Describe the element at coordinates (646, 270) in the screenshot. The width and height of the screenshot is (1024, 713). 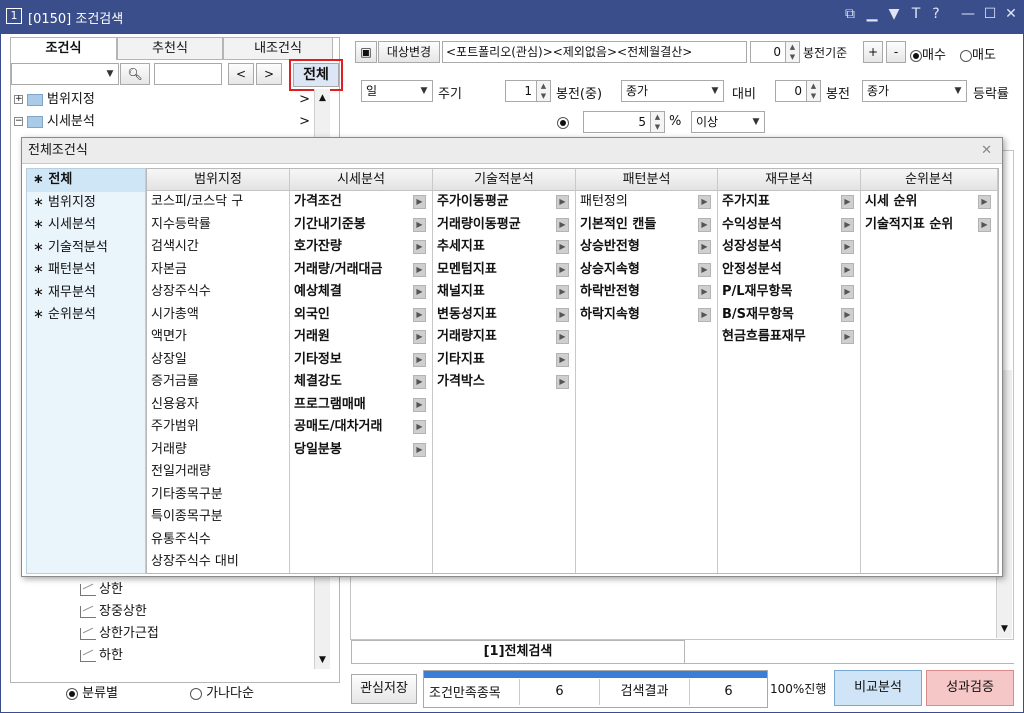
I see `condition-item: 상승지속형 ▶` at that location.